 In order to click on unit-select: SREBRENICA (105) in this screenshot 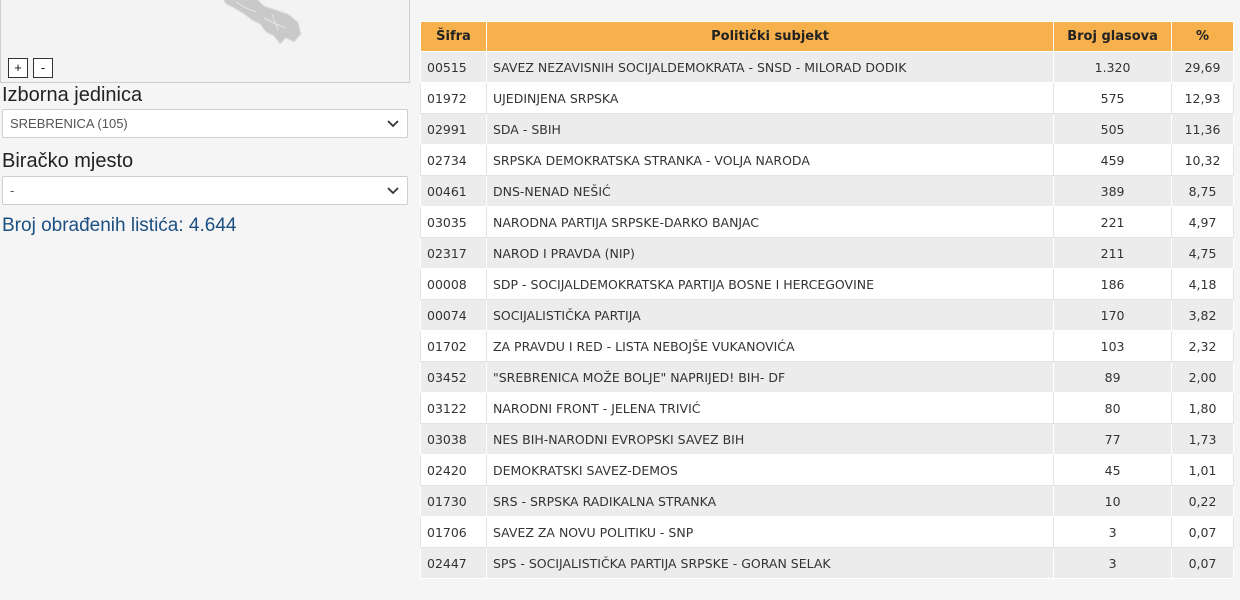, I will do `click(205, 123)`.